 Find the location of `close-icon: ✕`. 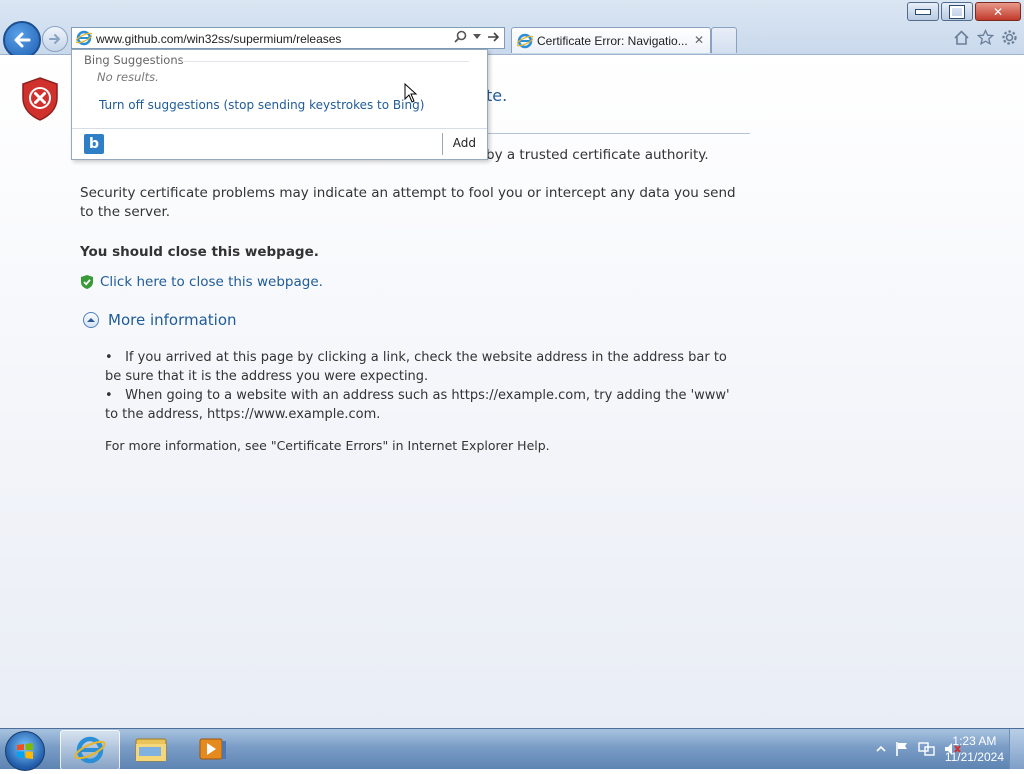

close-icon: ✕ is located at coordinates (998, 11).